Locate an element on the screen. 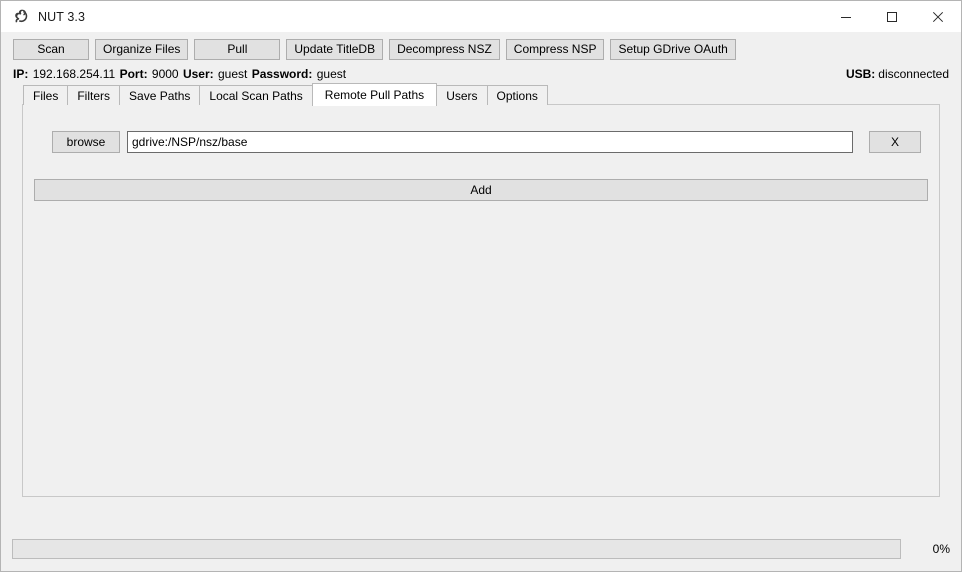  usb-value: disconnected is located at coordinates (913, 74).